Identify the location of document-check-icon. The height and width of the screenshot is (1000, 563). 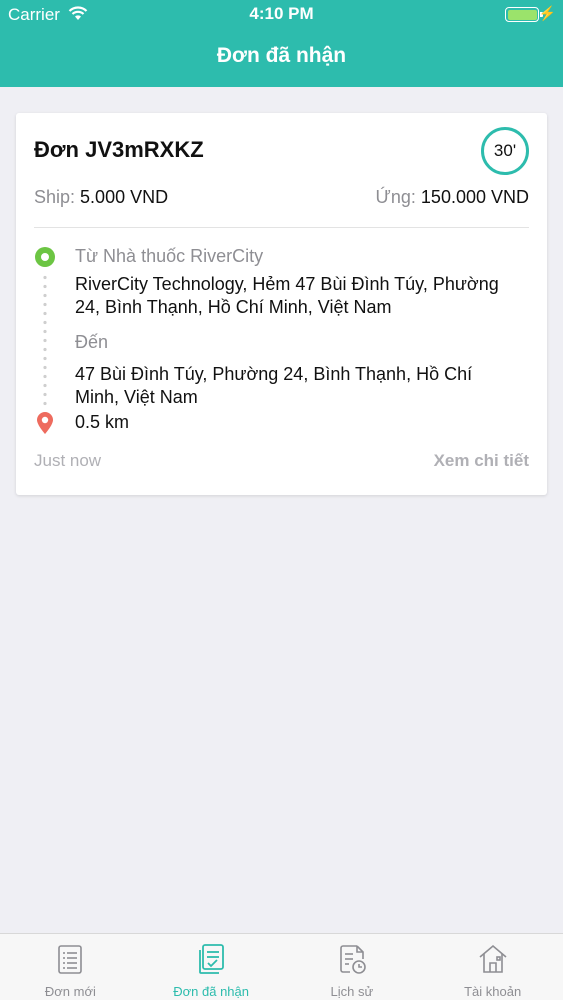
(212, 959).